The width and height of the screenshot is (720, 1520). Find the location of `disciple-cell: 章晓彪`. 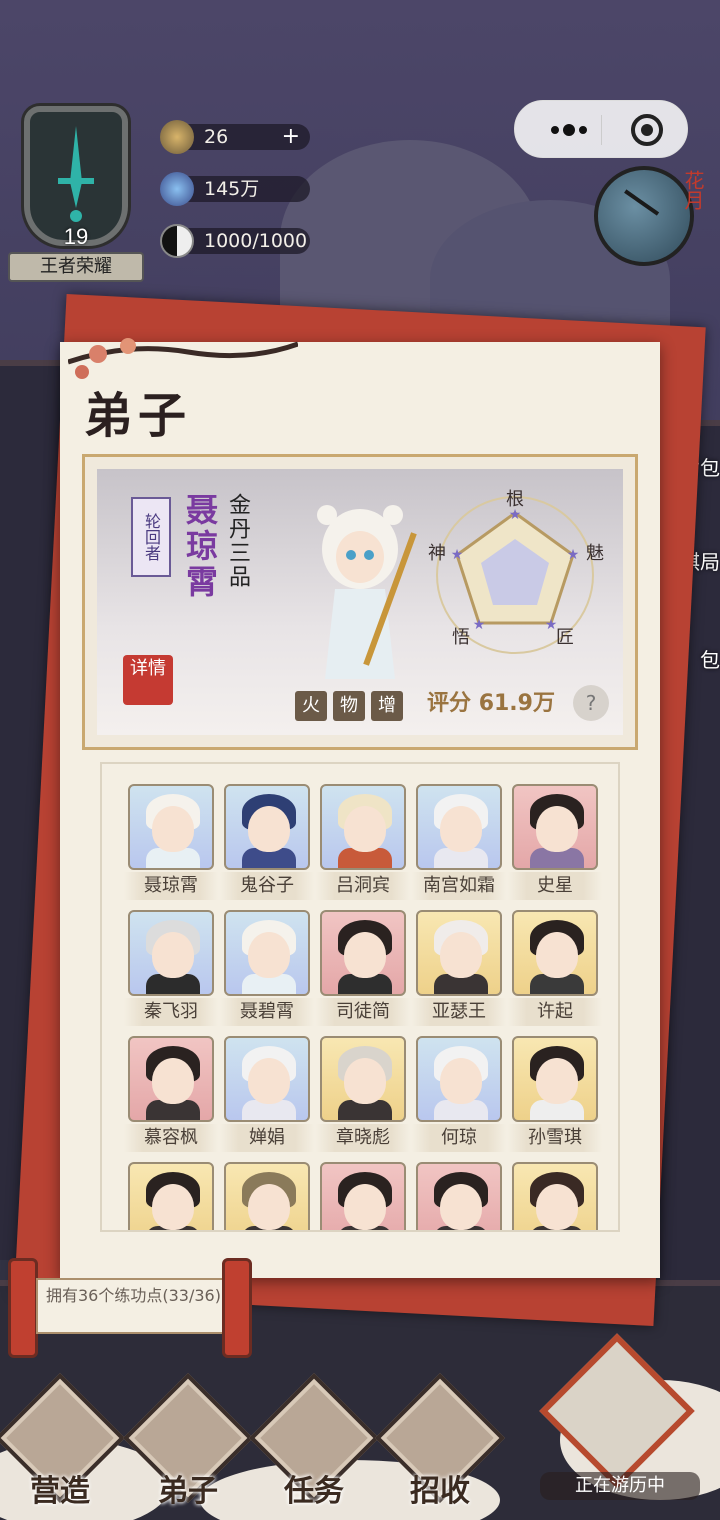

disciple-cell: 章晓彪 is located at coordinates (363, 1094).